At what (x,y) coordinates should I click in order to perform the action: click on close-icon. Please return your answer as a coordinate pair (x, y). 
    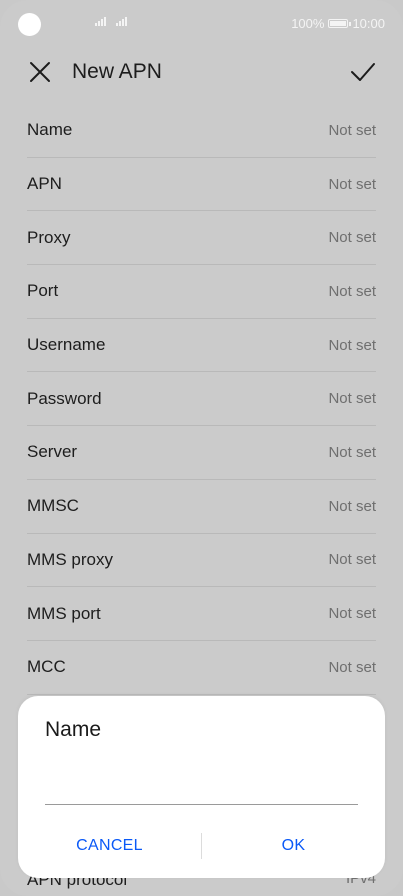
    Looking at the image, I should click on (40, 72).